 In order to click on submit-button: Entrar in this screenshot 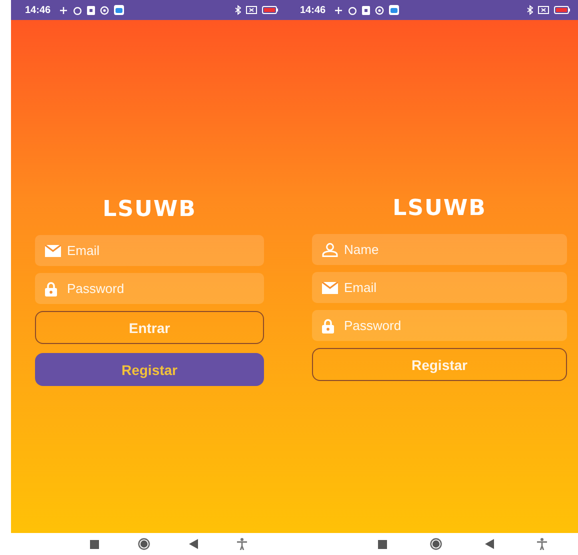, I will do `click(149, 327)`.